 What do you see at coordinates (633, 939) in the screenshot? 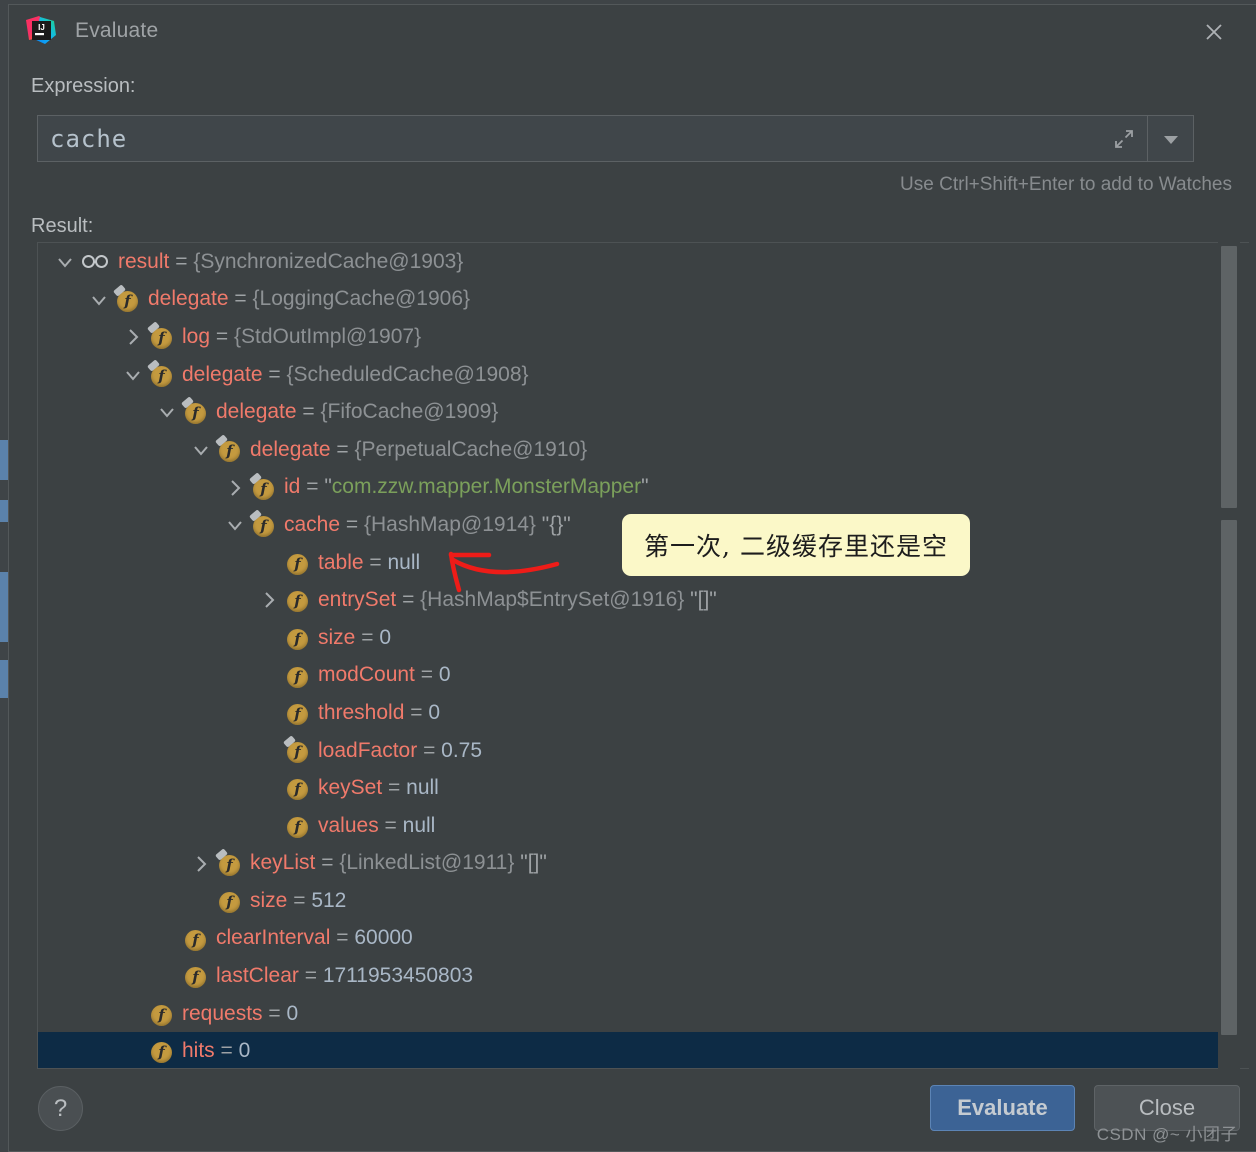
I see `tree-row: f clearInterval = 60000` at bounding box center [633, 939].